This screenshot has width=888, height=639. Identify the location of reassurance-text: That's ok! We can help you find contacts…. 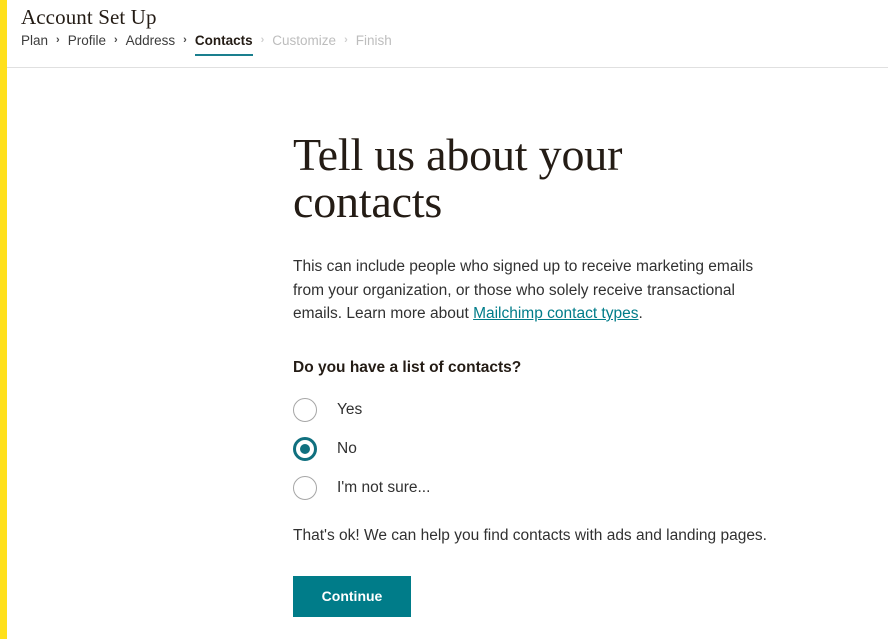
(530, 535).